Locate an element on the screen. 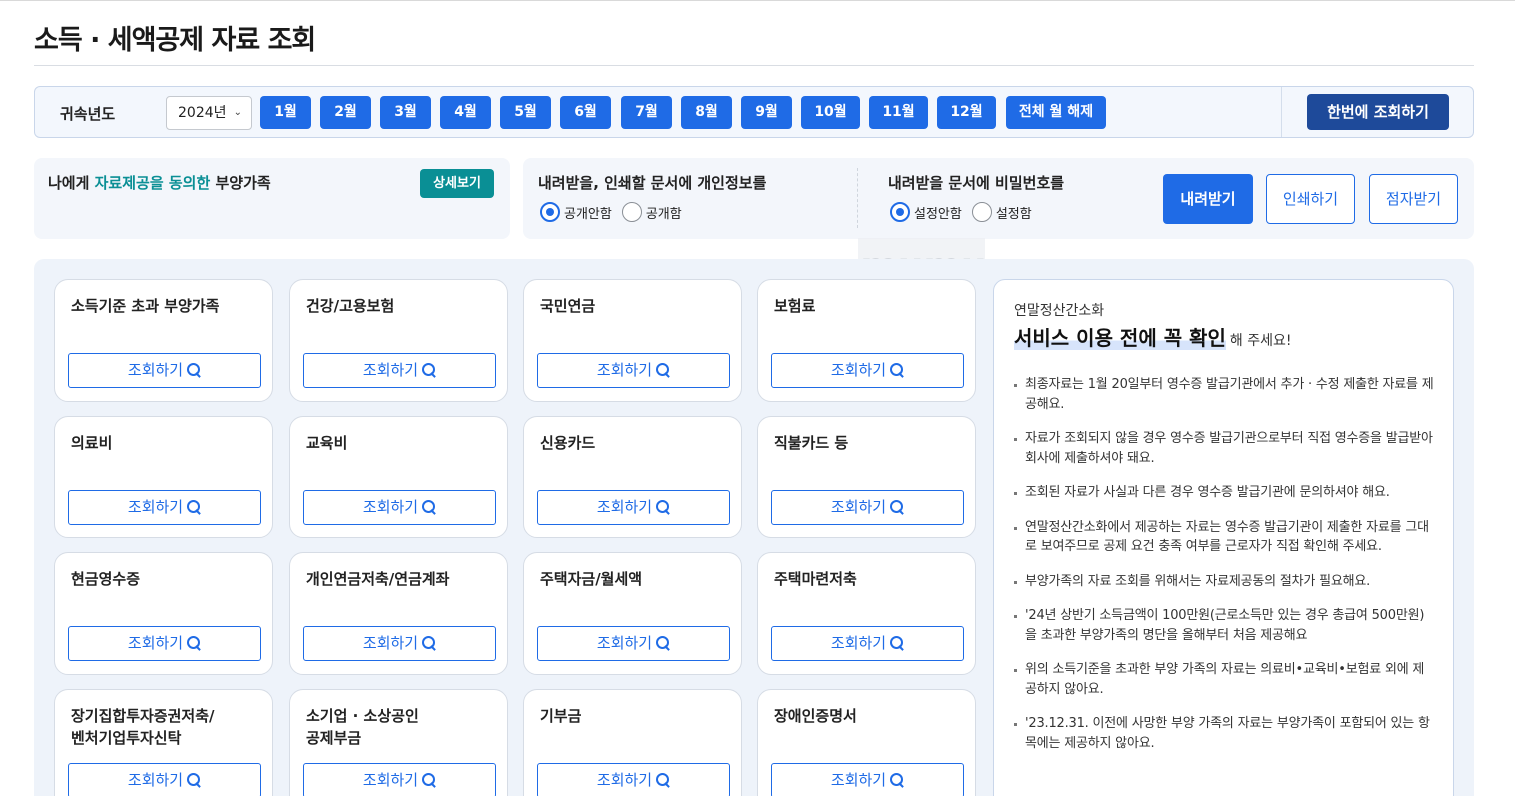  dependent-consent-box: 나에게 자료제공을 동의한 부양가족 상세보기 is located at coordinates (272, 198).